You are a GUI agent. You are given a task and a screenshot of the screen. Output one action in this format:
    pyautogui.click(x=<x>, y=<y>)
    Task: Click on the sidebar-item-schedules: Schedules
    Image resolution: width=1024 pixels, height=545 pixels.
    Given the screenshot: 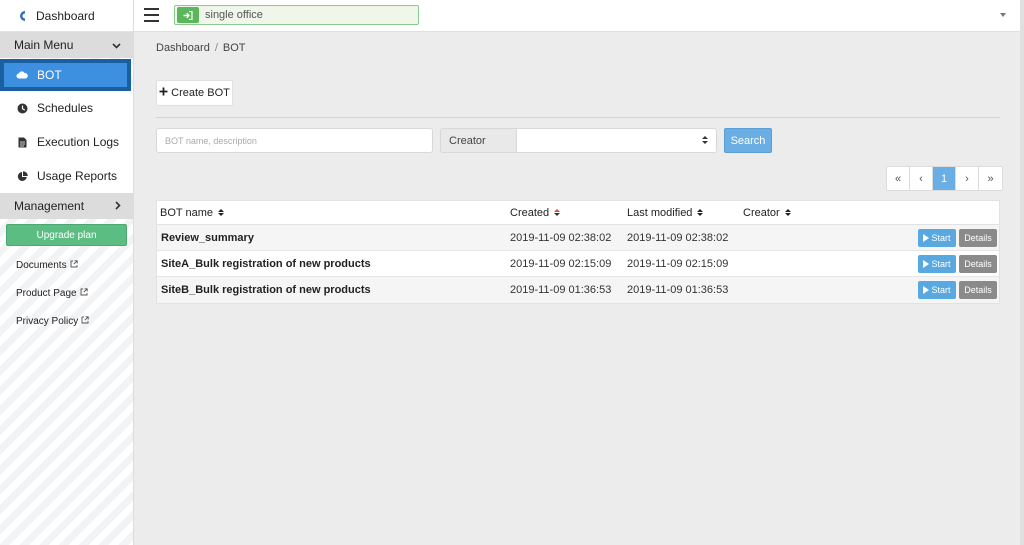 What is the action you would take?
    pyautogui.click(x=66, y=108)
    